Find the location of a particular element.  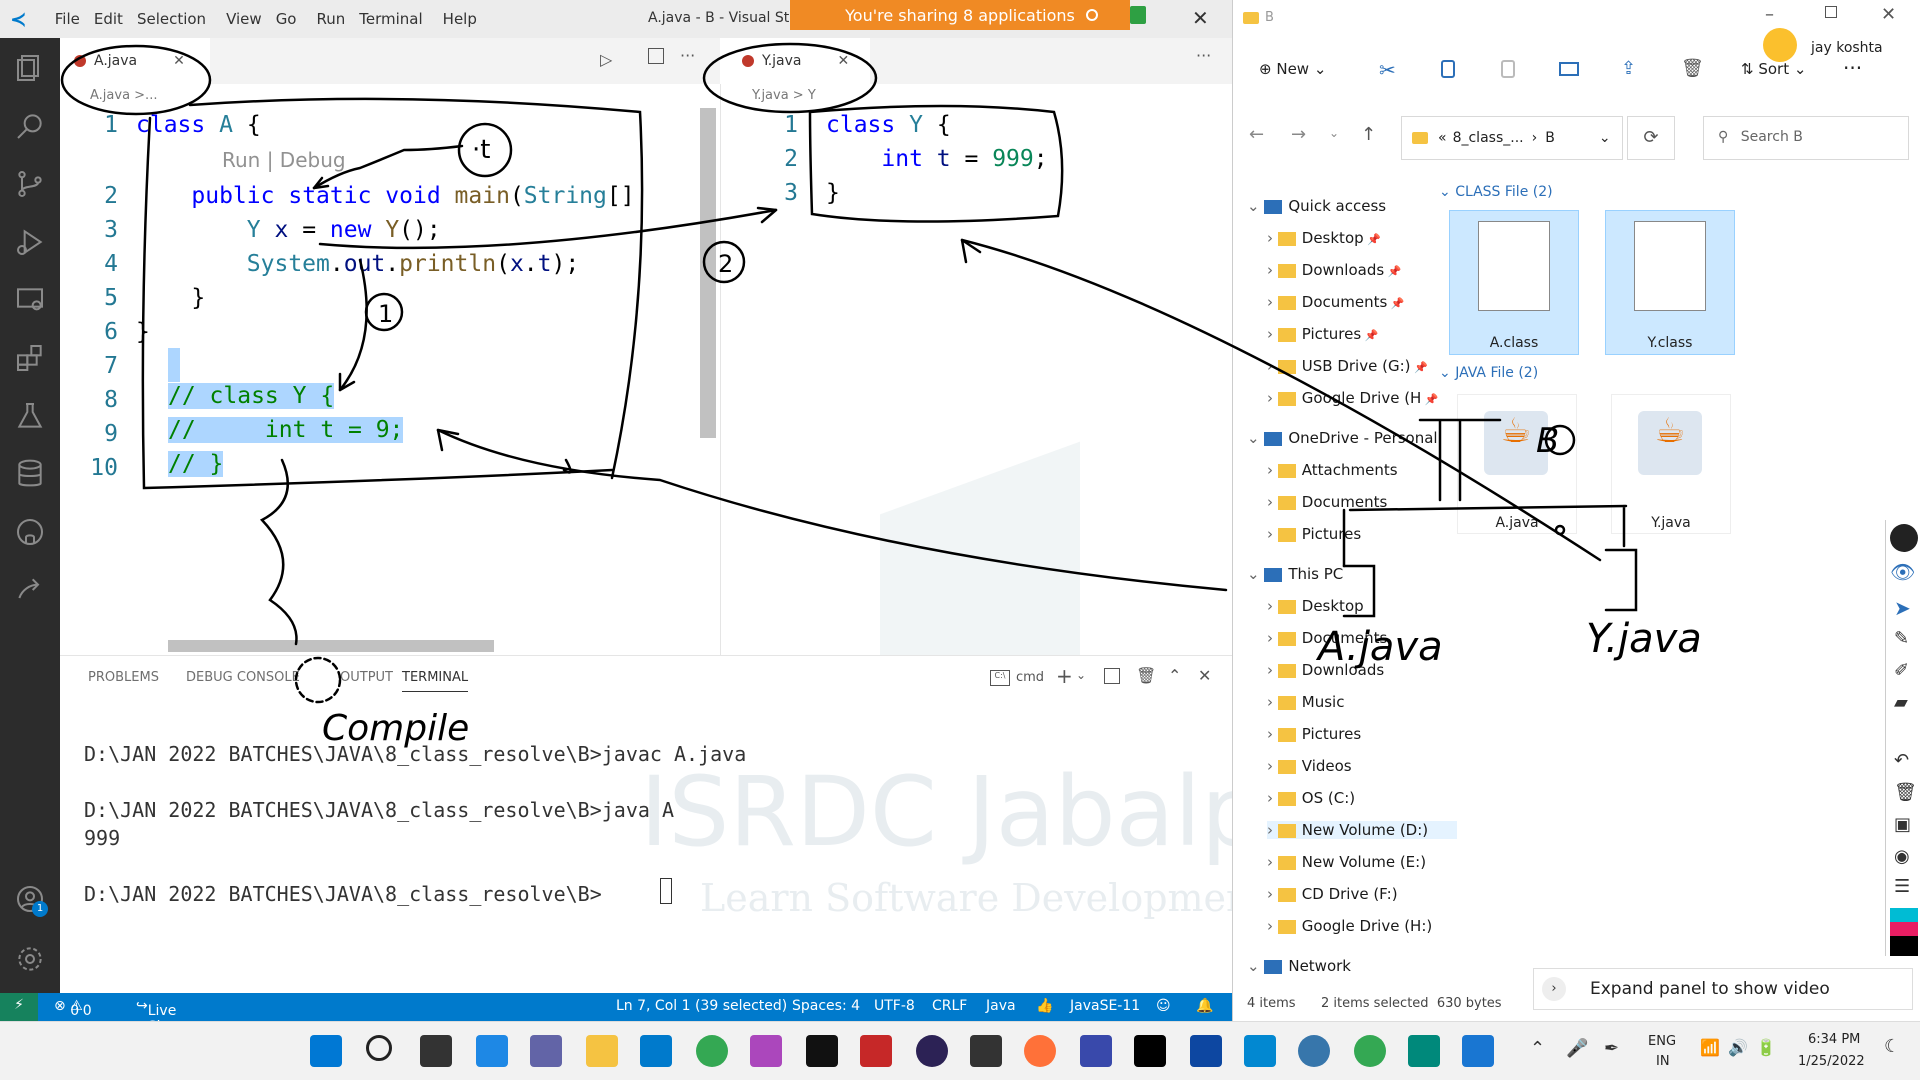

pen-icon: ✒ is located at coordinates (1611, 1048).